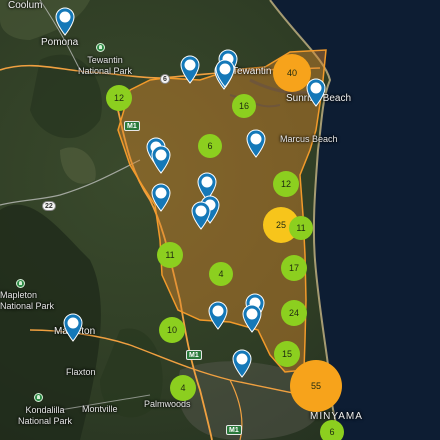  I want to click on place-label-mapleton-national-park: Mapleton National Park, so click(27, 300).